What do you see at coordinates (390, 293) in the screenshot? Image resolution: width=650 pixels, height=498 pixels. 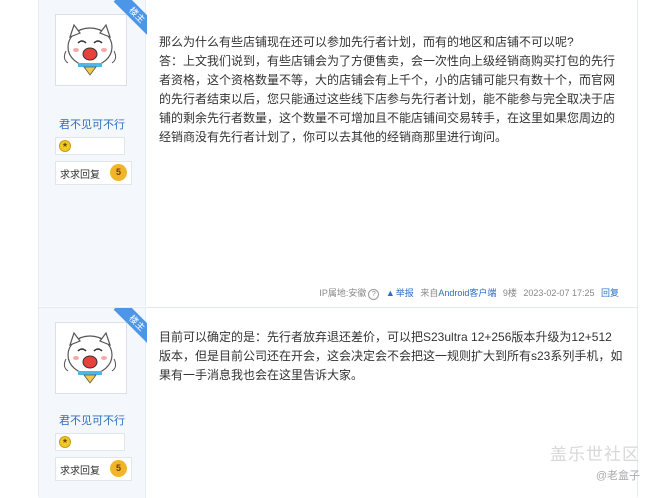 I see `report-icon: ▲` at bounding box center [390, 293].